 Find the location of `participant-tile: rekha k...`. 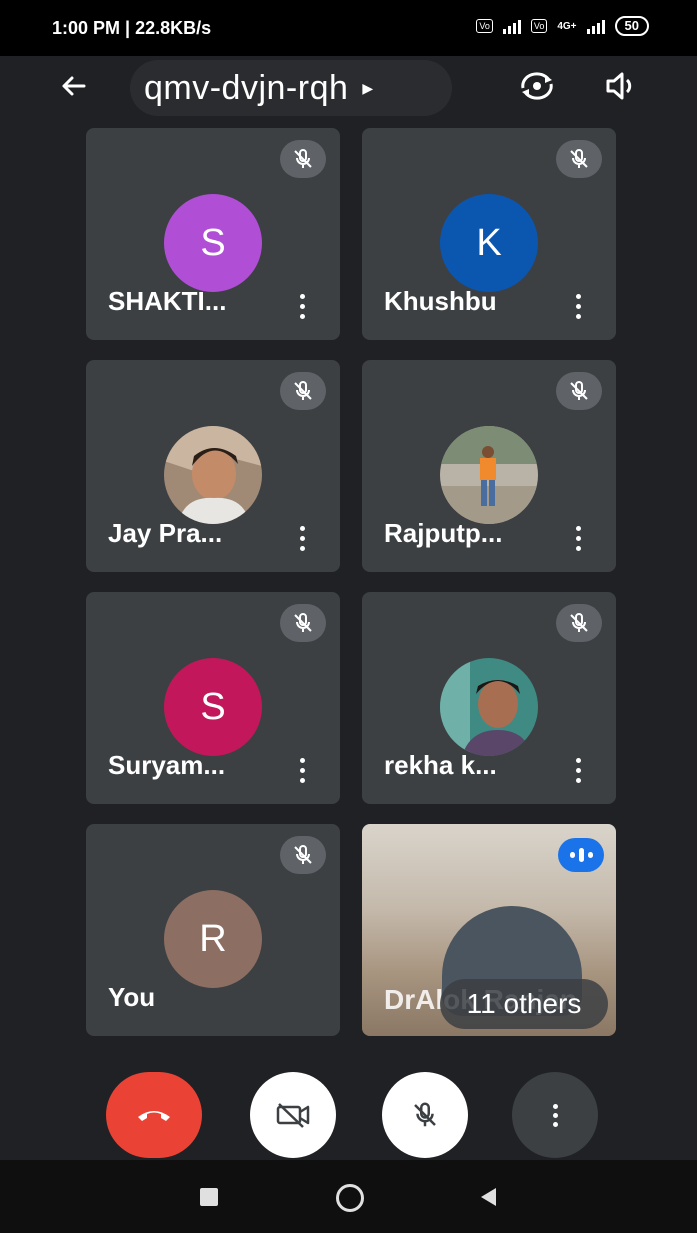

participant-tile: rekha k... is located at coordinates (489, 698).